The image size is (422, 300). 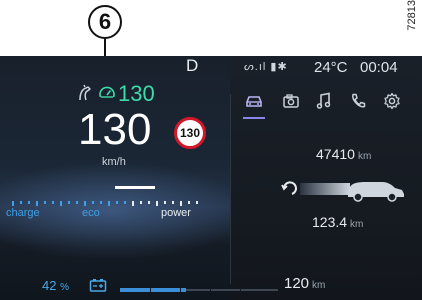 I want to click on active-tab-underline, so click(x=254, y=118).